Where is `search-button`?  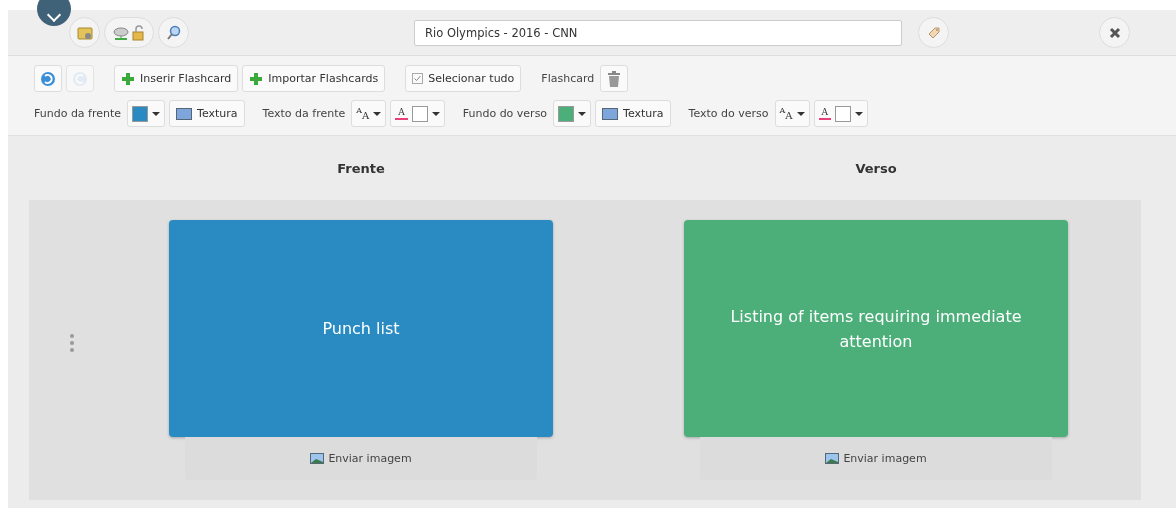 search-button is located at coordinates (173, 32).